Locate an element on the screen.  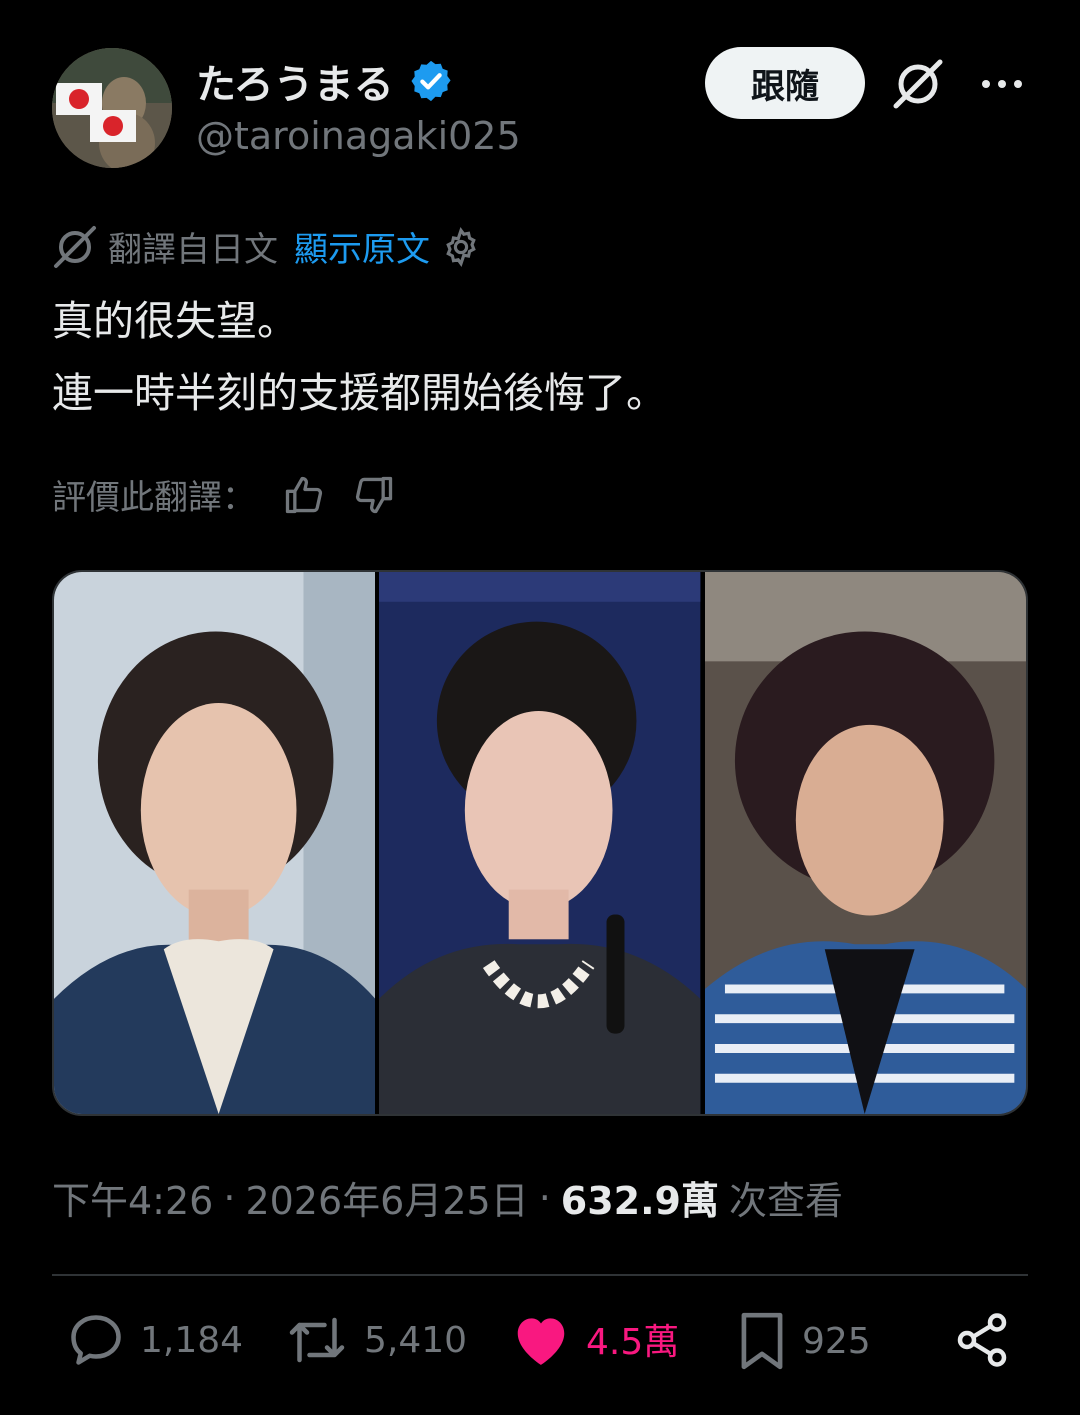
tweet-line: 連一時半刻的支援都開始後悔了。 is located at coordinates (359, 393).